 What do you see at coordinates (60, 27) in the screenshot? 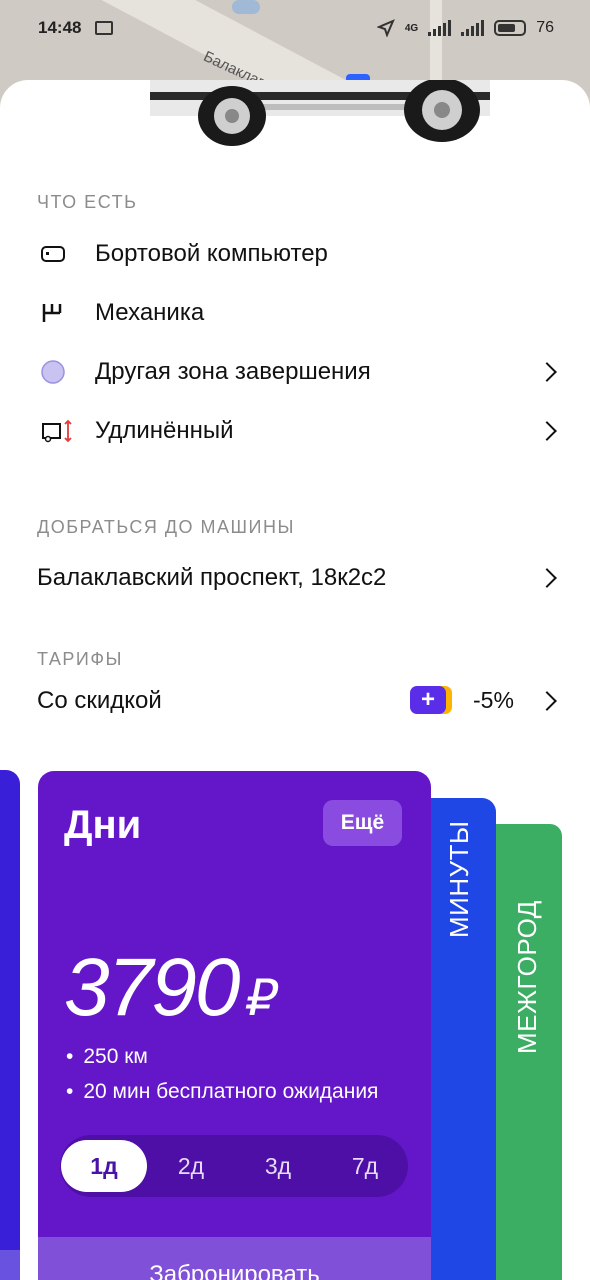
I see `status-time: 14:48` at bounding box center [60, 27].